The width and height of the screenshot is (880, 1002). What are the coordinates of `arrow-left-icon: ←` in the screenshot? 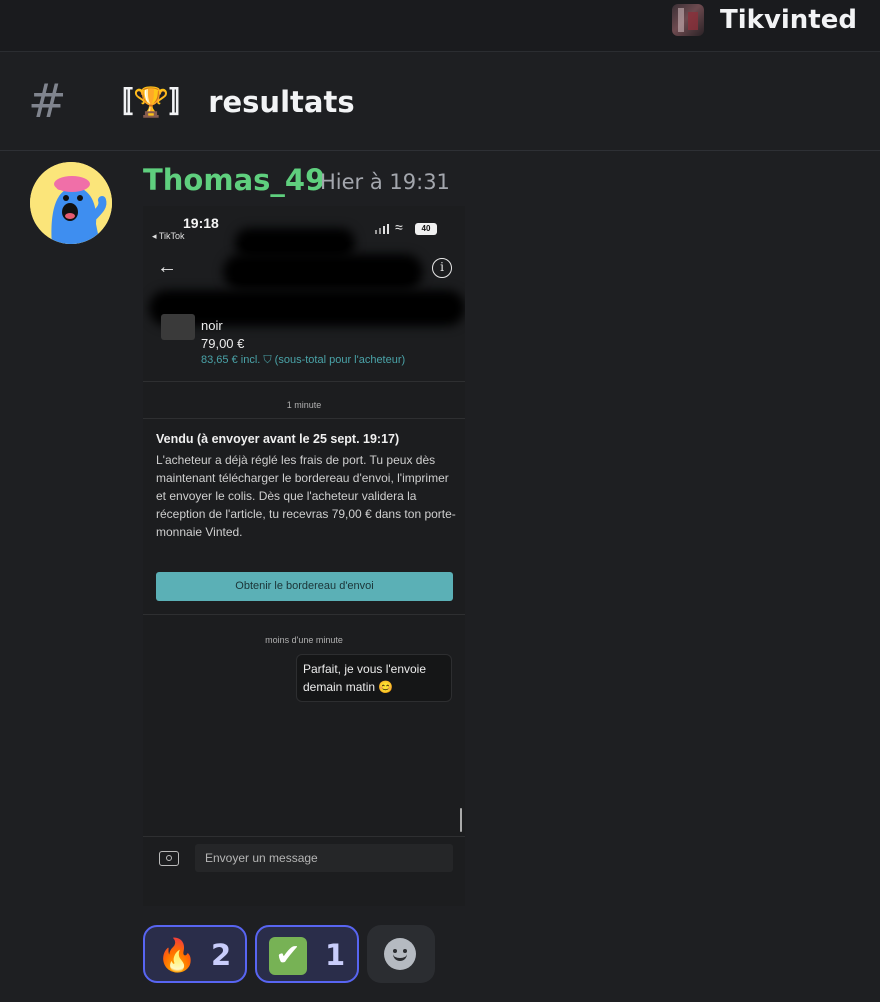 It's located at (167, 267).